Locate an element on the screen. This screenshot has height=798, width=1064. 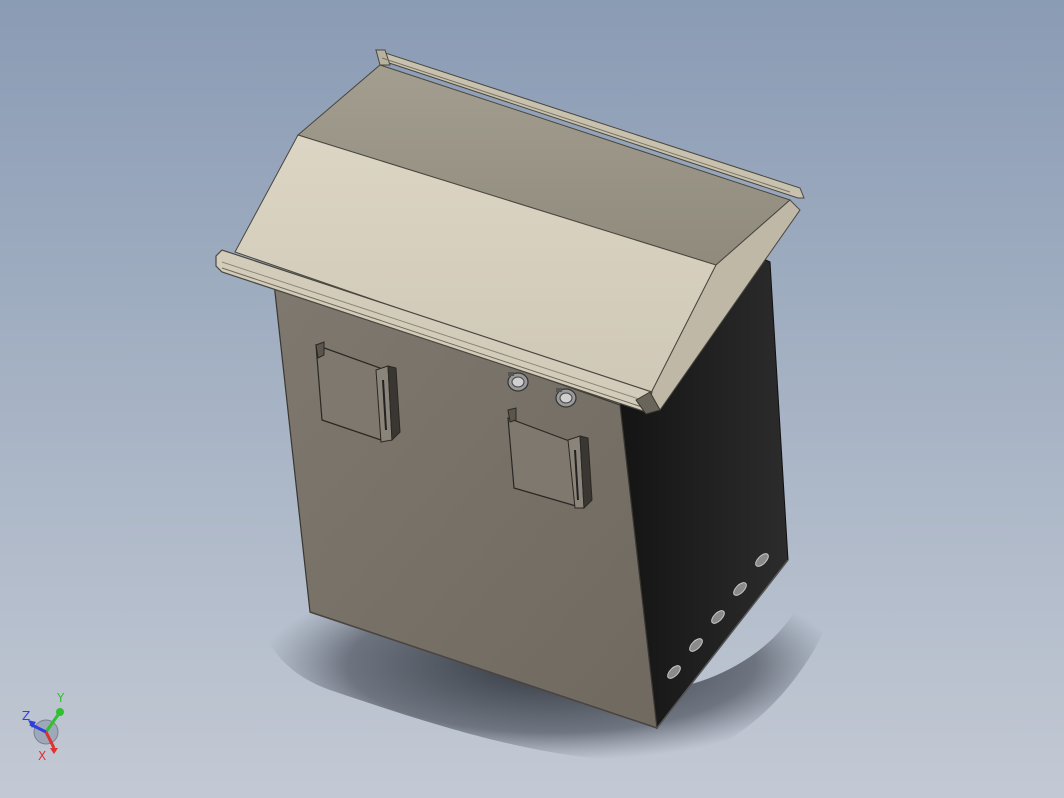
x-axis-label: X is located at coordinates (42, 756).